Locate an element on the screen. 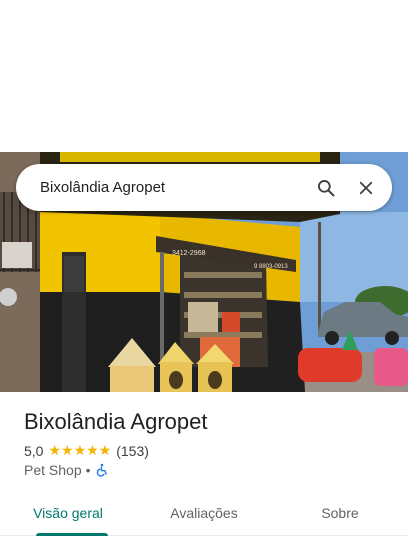 This screenshot has height=544, width=408. meta-row: Pet Shop • is located at coordinates (208, 470).